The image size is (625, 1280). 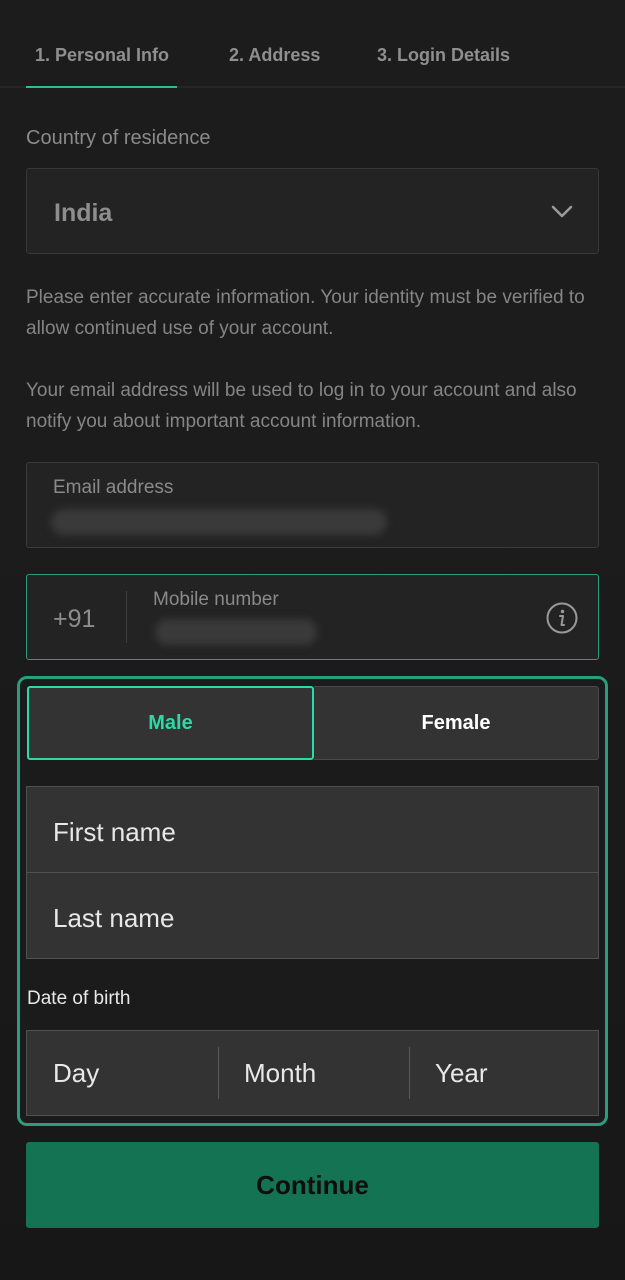 I want to click on active-tab-indicator, so click(x=101, y=87).